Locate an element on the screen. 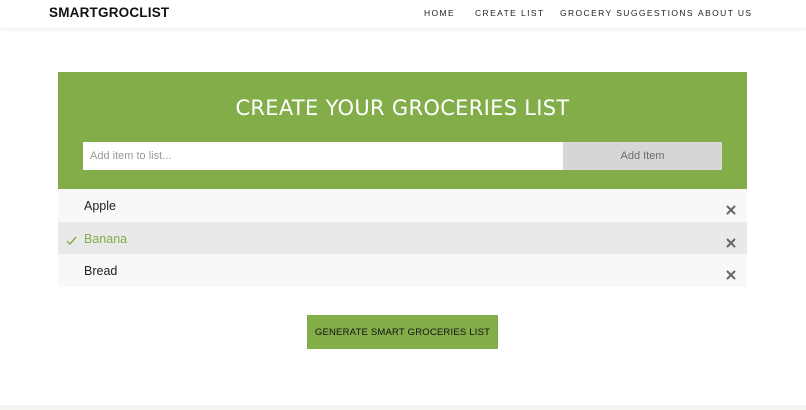 The height and width of the screenshot is (410, 806). list-item: Banana is located at coordinates (402, 237).